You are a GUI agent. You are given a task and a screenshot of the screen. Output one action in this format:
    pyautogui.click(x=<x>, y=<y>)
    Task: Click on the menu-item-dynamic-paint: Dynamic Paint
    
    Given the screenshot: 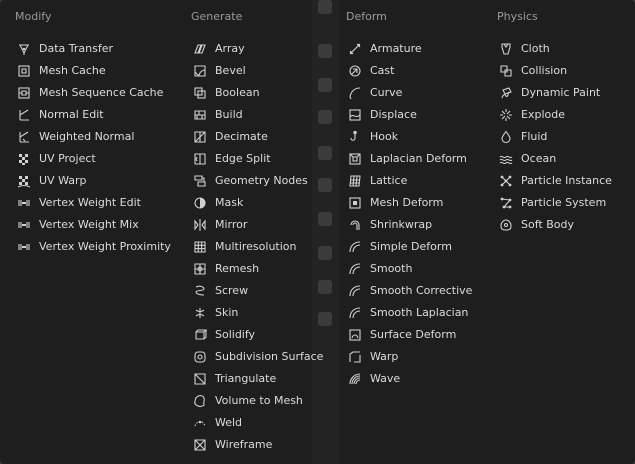 What is the action you would take?
    pyautogui.click(x=549, y=93)
    